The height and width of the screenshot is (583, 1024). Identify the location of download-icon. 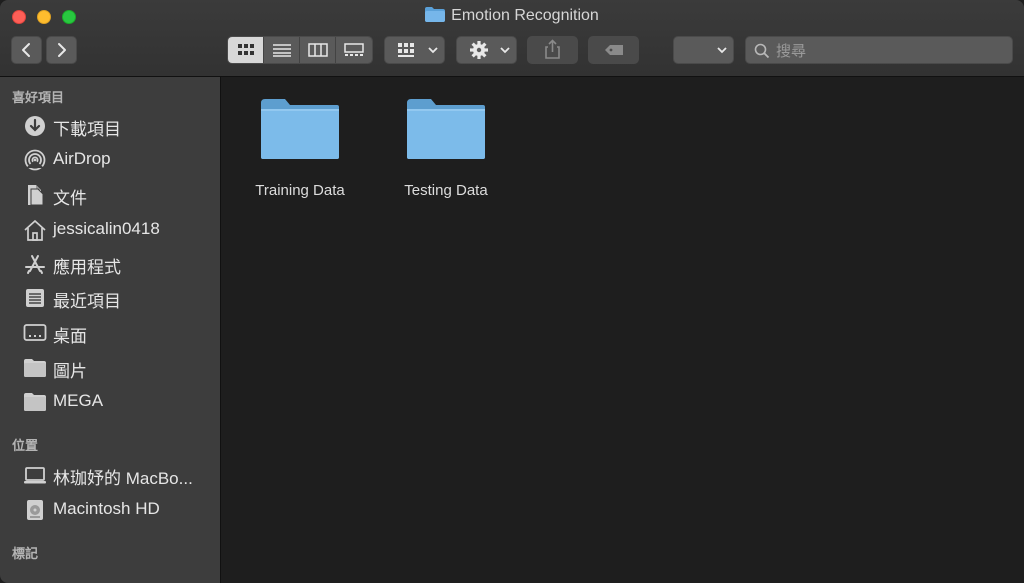
(35, 126).